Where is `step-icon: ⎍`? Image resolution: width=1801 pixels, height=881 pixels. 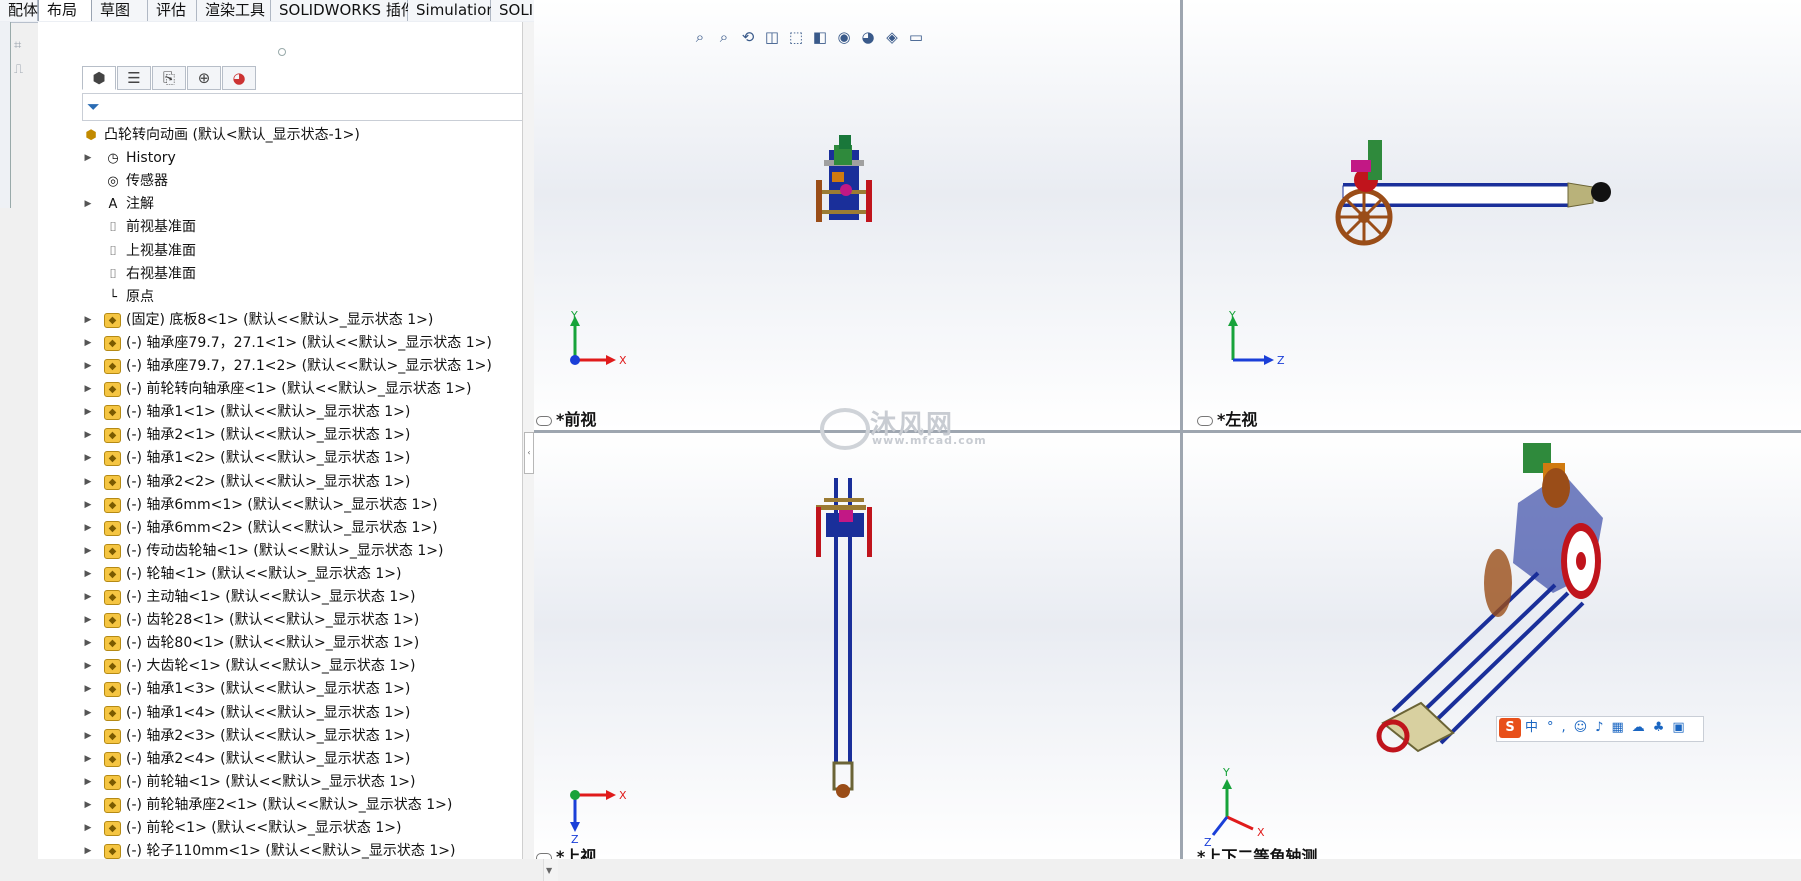
step-icon: ⎍ is located at coordinates (25, 74).